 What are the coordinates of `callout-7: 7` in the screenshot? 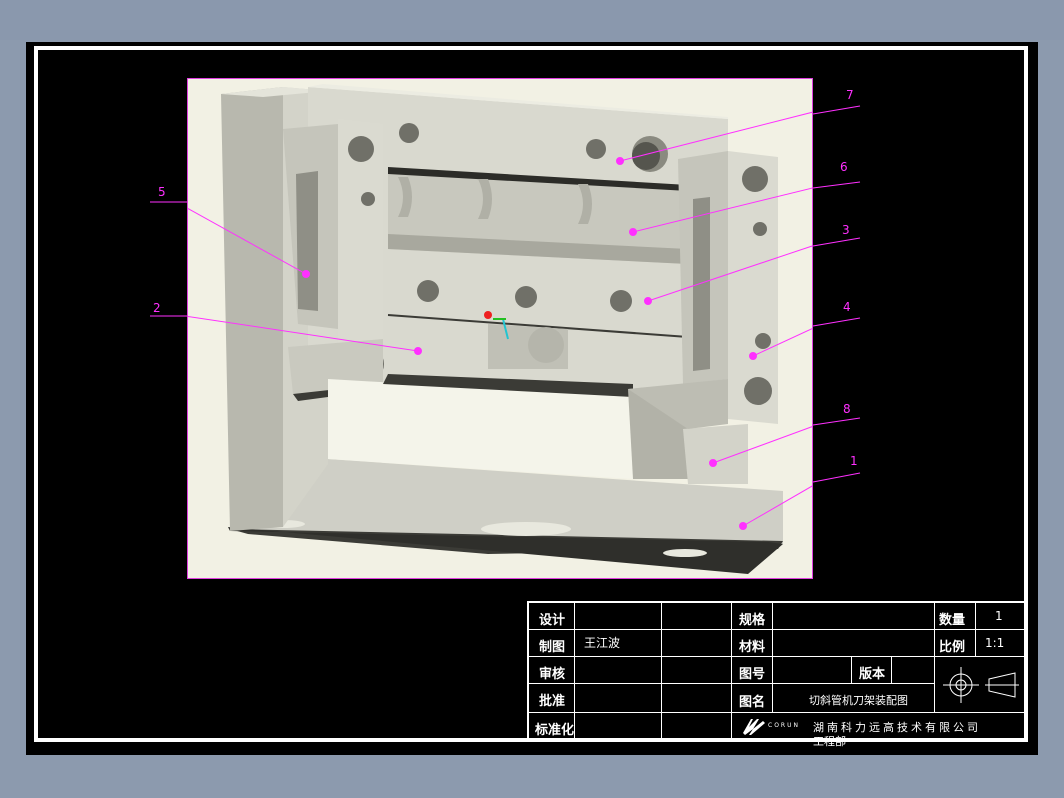 It's located at (850, 95).